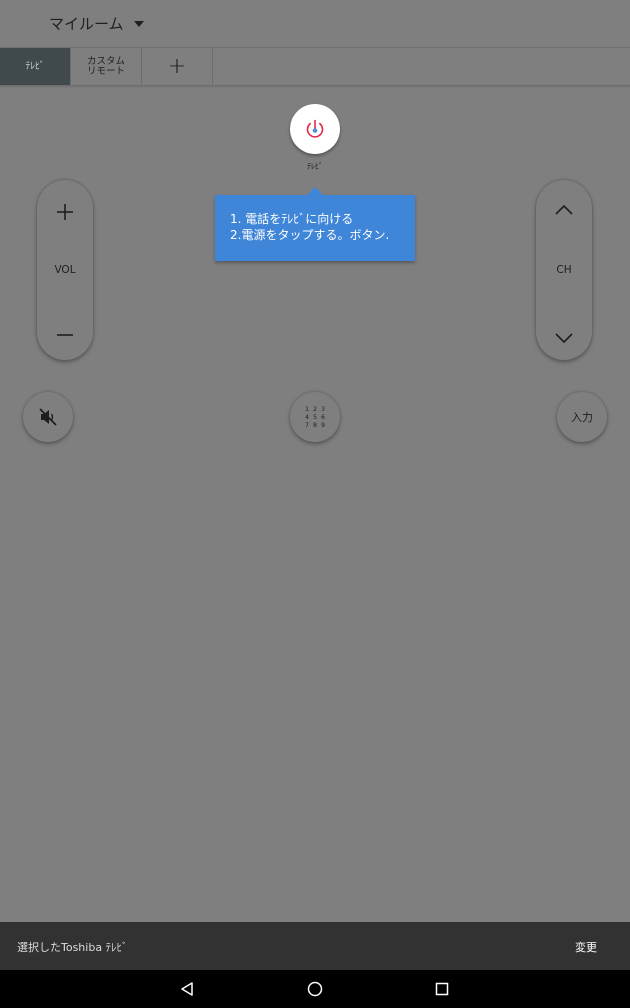 Image resolution: width=630 pixels, height=1008 pixels. I want to click on tab-custom-remote: カスタム リモート, so click(106, 66).